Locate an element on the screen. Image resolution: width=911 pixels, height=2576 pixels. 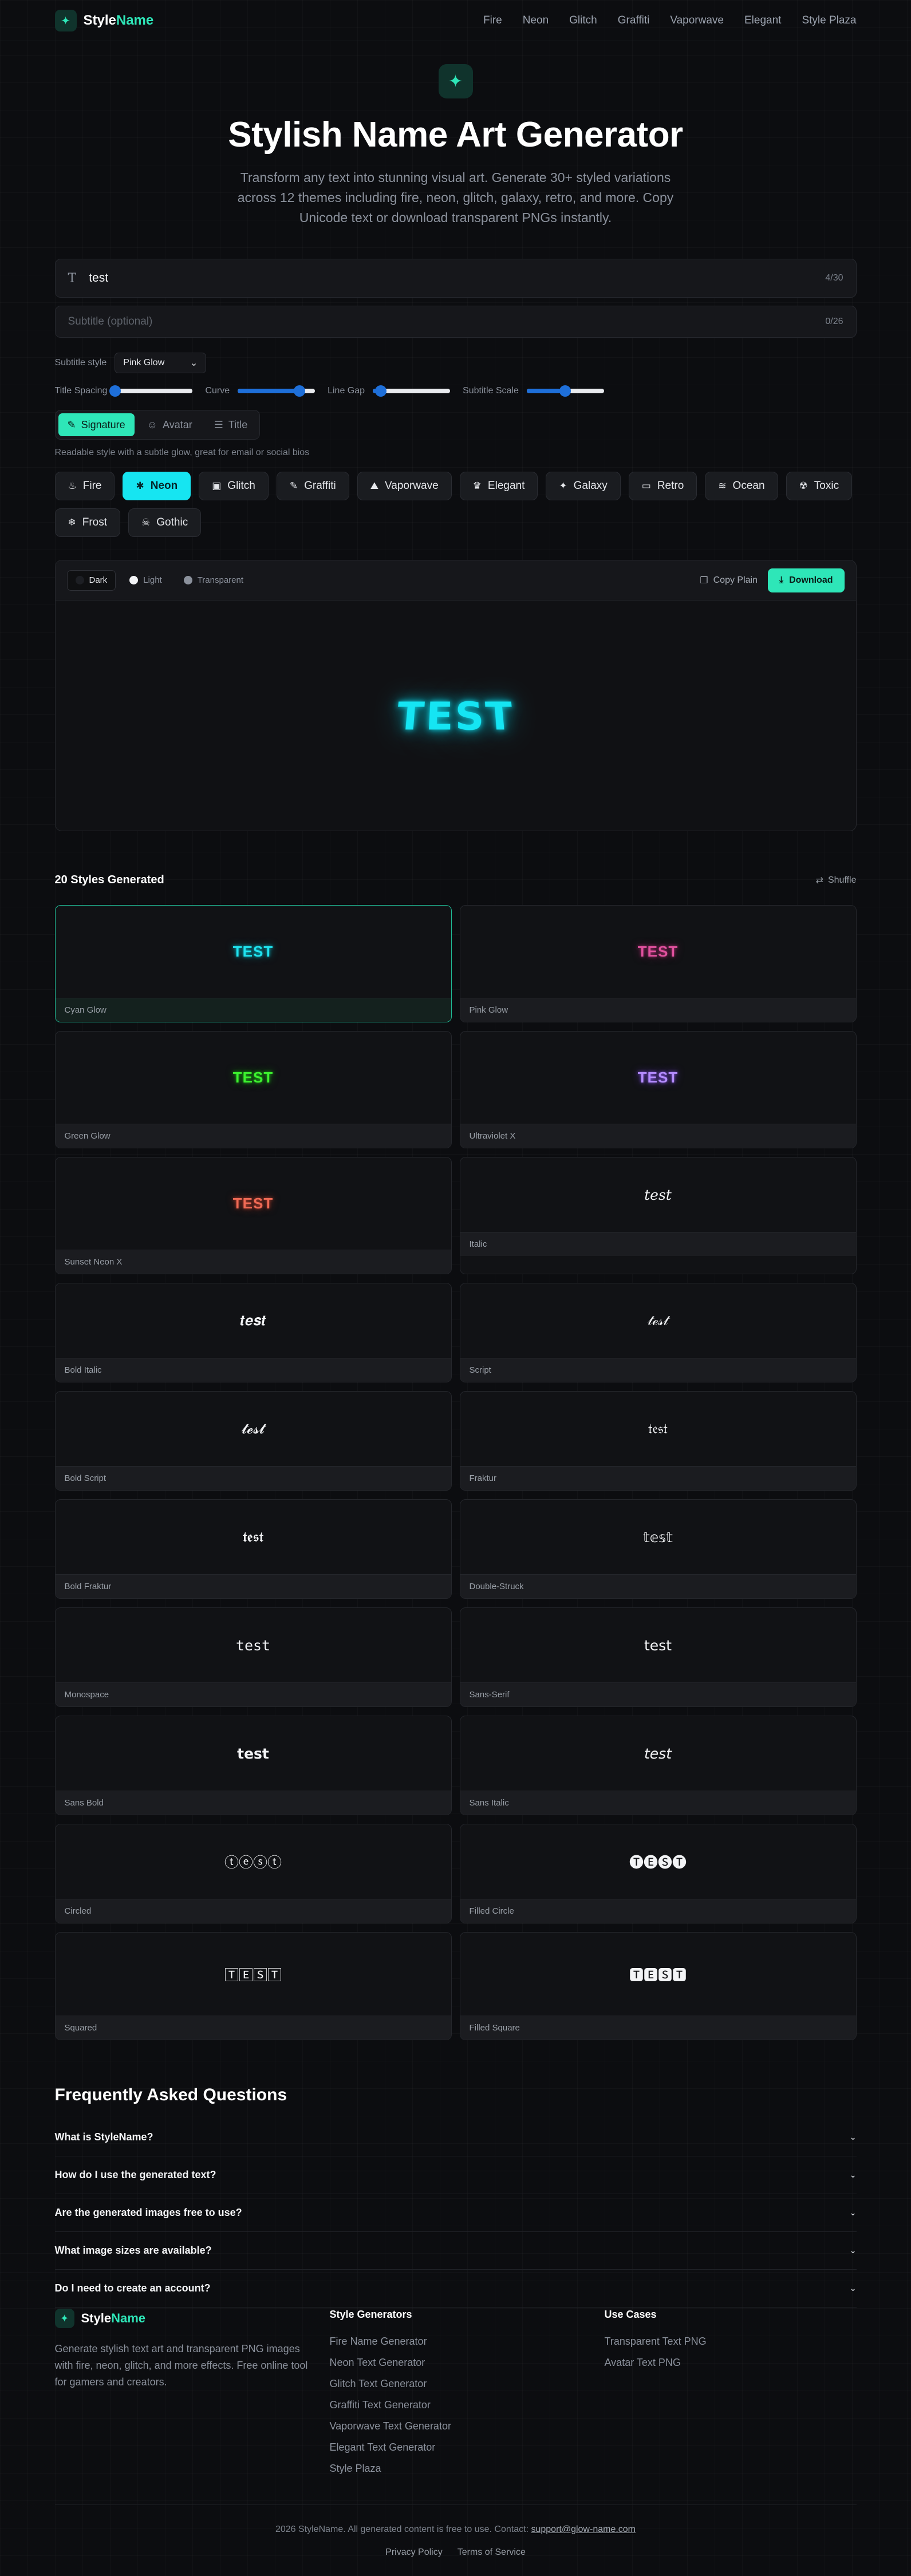
style-card-circled: ⓣⓔⓢⓣ Circled is located at coordinates (253, 1873).